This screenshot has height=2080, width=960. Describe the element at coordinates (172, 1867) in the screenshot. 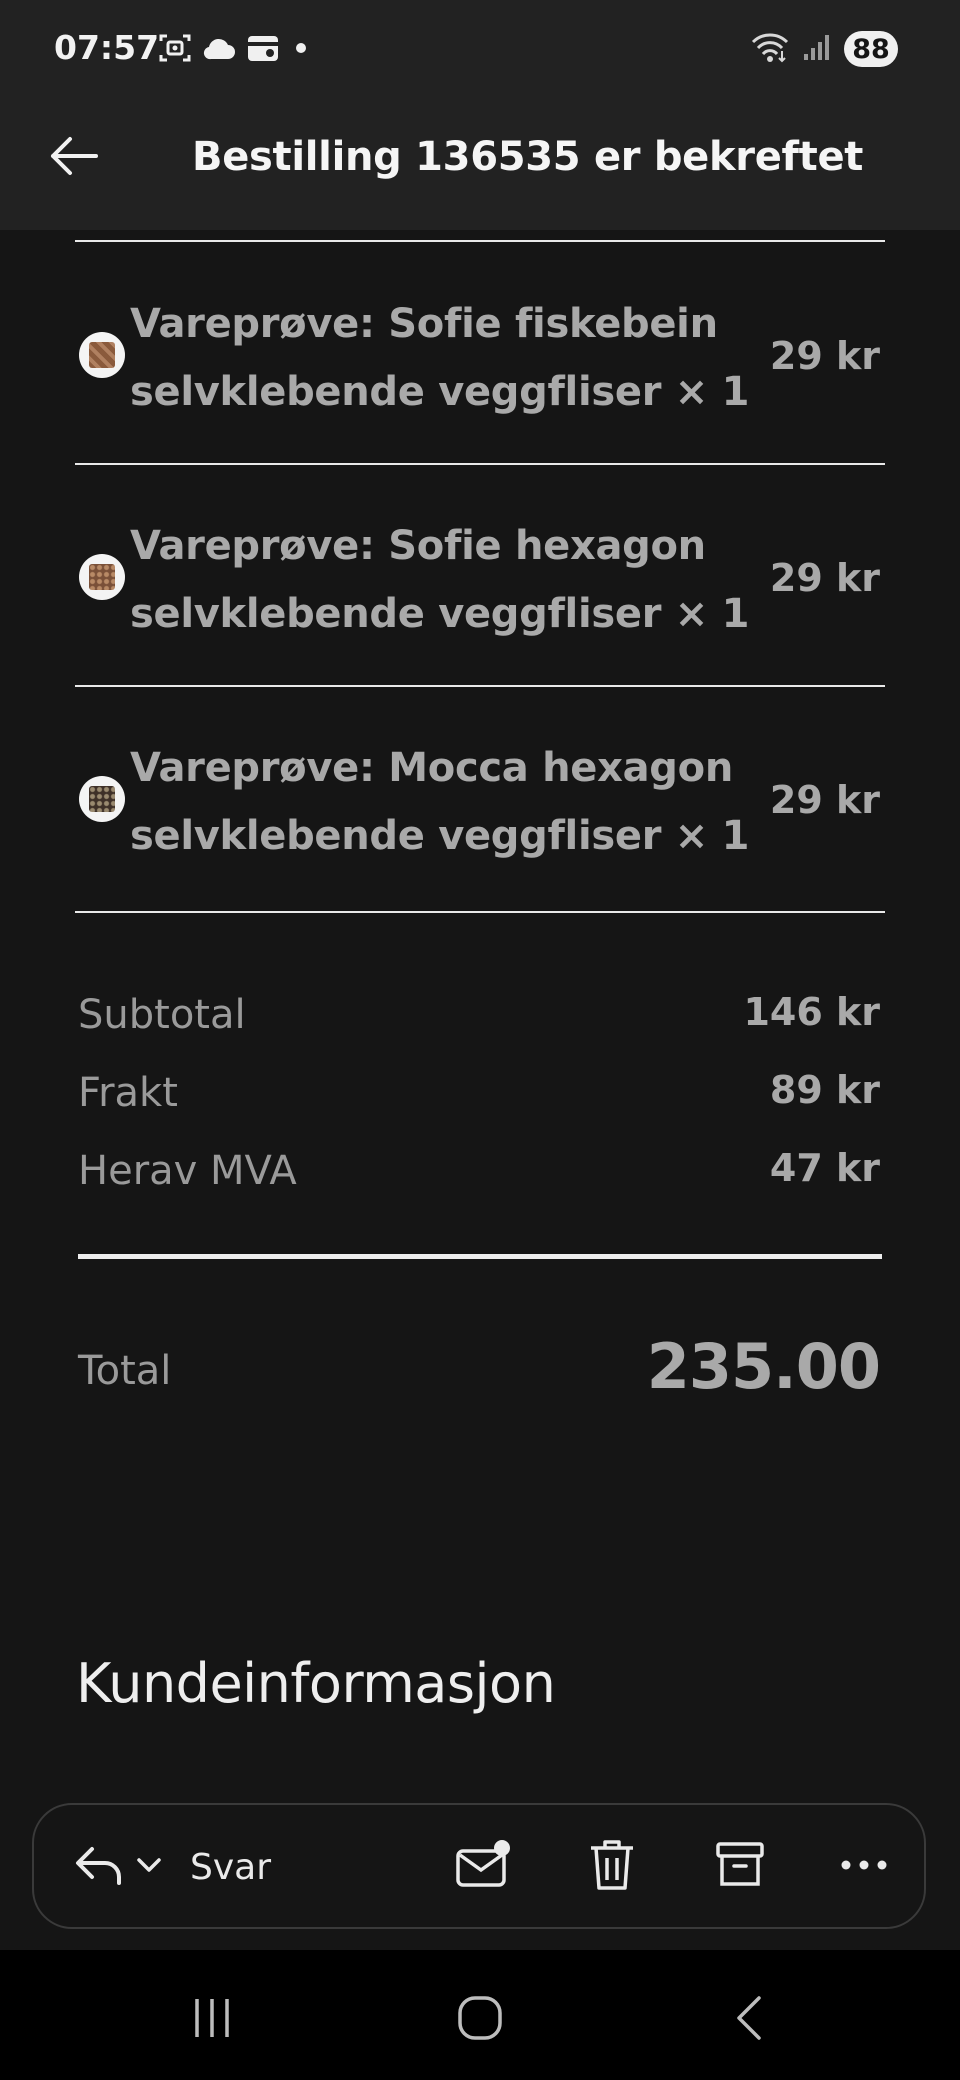

I see `reply-button: Svar` at that location.